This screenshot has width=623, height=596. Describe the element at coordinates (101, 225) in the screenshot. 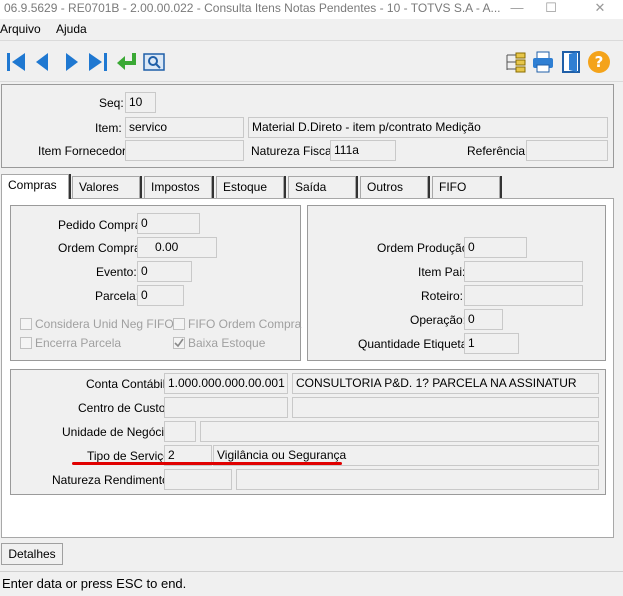

I see `pedido-compra-label: Pedido Compra:` at that location.